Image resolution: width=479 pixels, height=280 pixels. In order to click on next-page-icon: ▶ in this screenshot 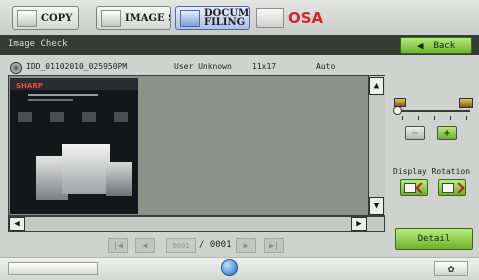, I will do `click(246, 245)`.